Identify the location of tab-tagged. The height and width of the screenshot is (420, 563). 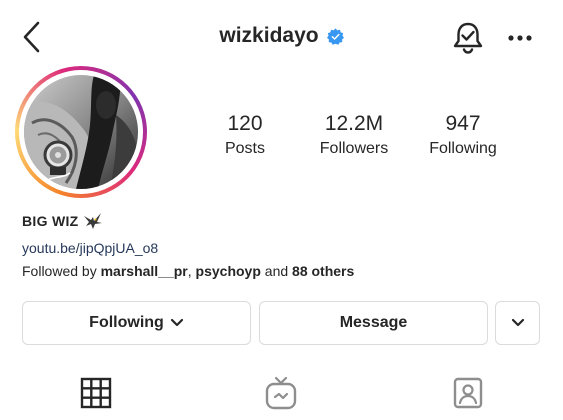
(468, 393).